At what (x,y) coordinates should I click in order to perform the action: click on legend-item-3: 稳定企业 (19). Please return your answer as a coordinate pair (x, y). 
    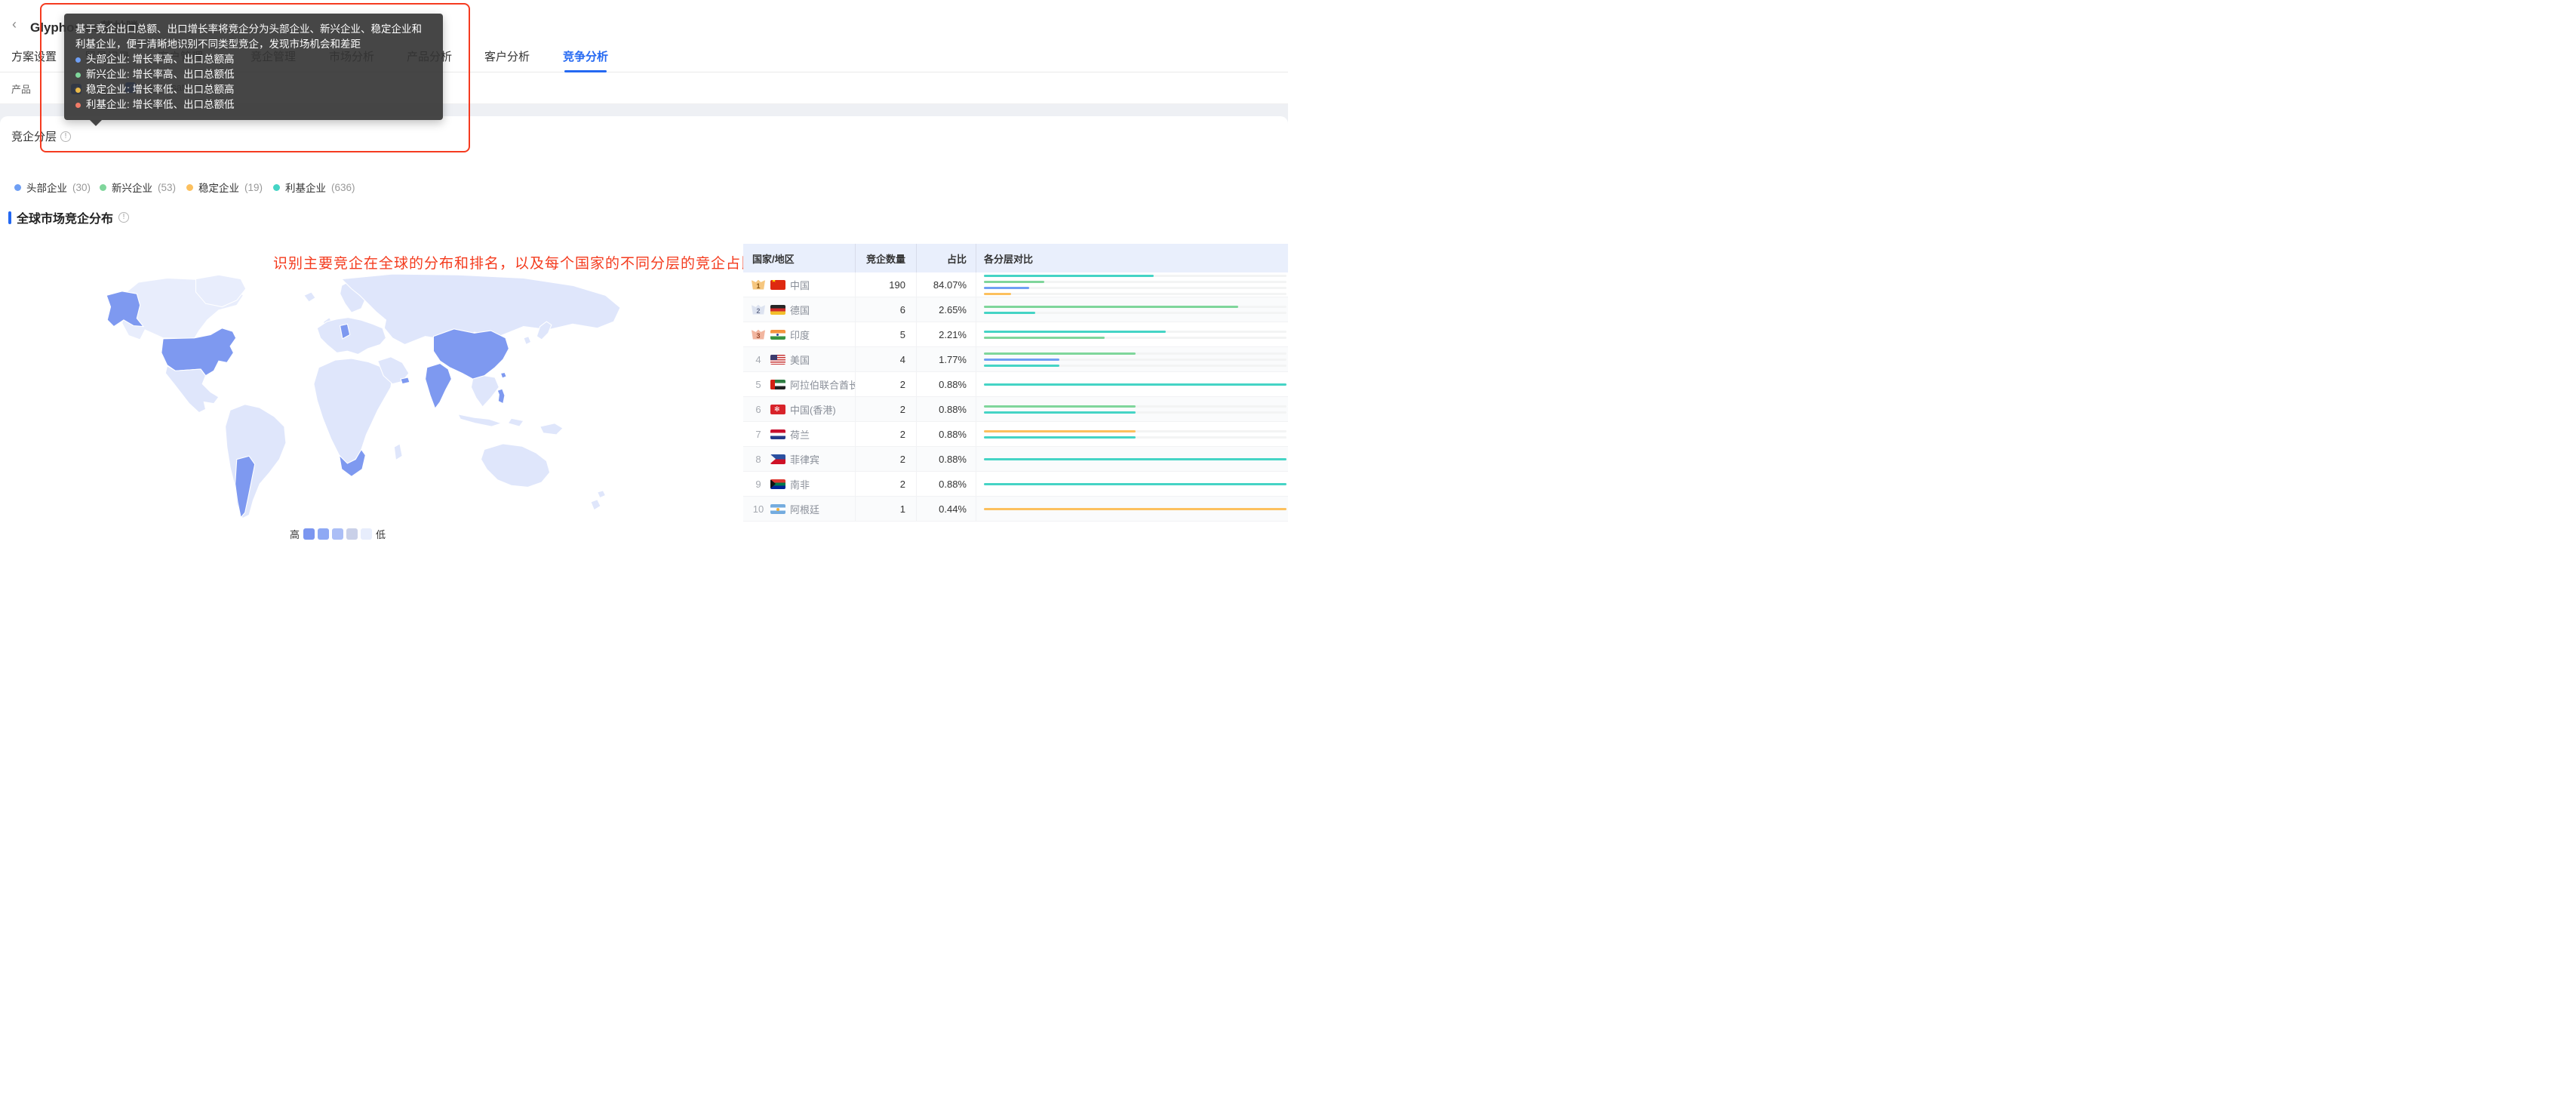
    Looking at the image, I should click on (224, 187).